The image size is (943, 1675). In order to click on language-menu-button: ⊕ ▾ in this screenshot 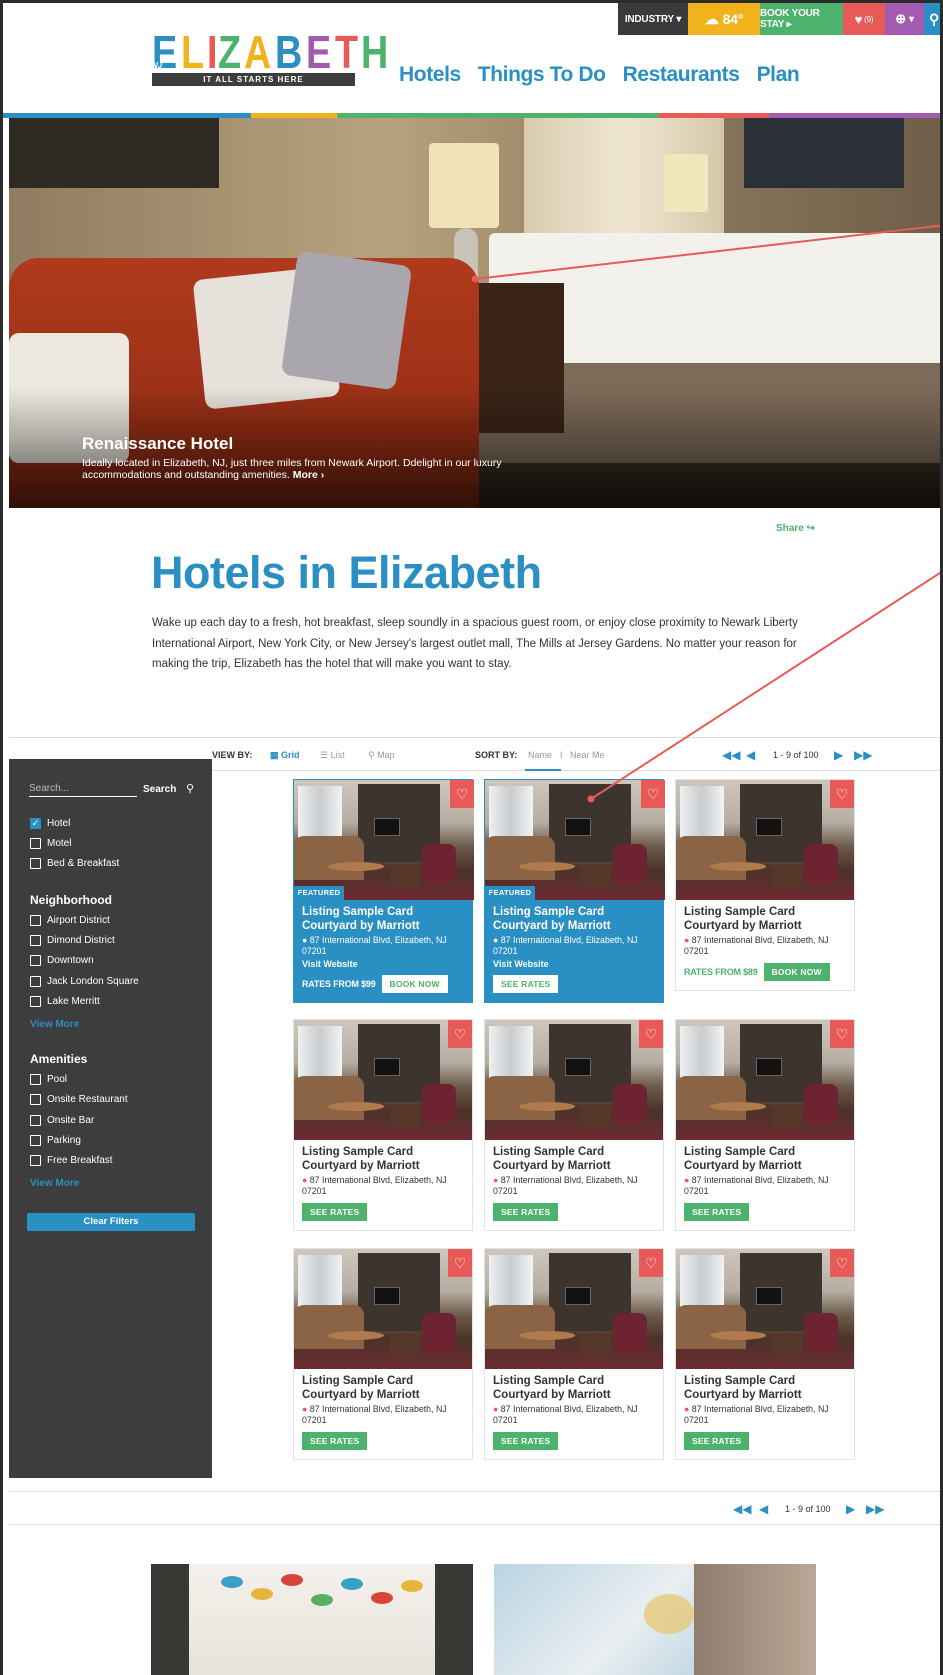, I will do `click(904, 19)`.